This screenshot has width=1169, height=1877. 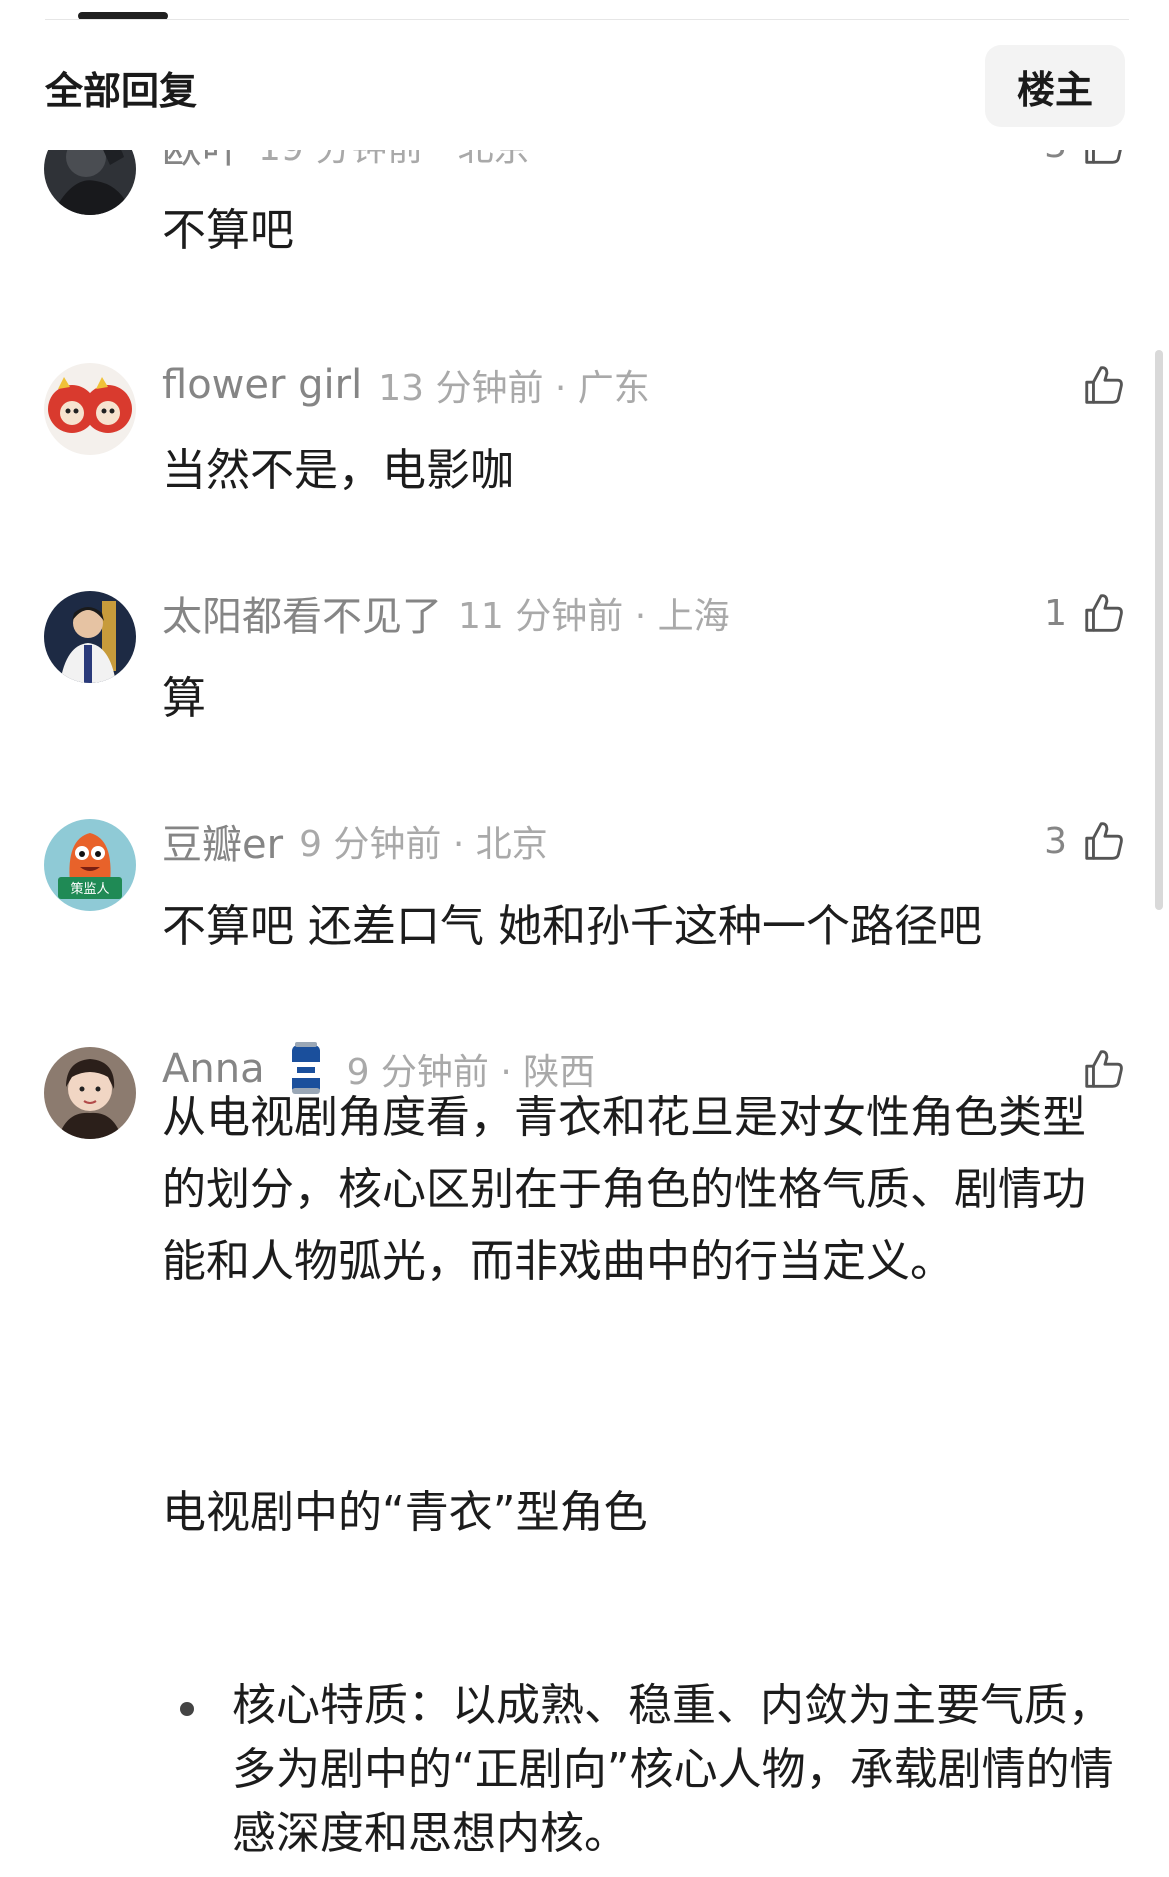 I want to click on like-button, so click(x=1097, y=385).